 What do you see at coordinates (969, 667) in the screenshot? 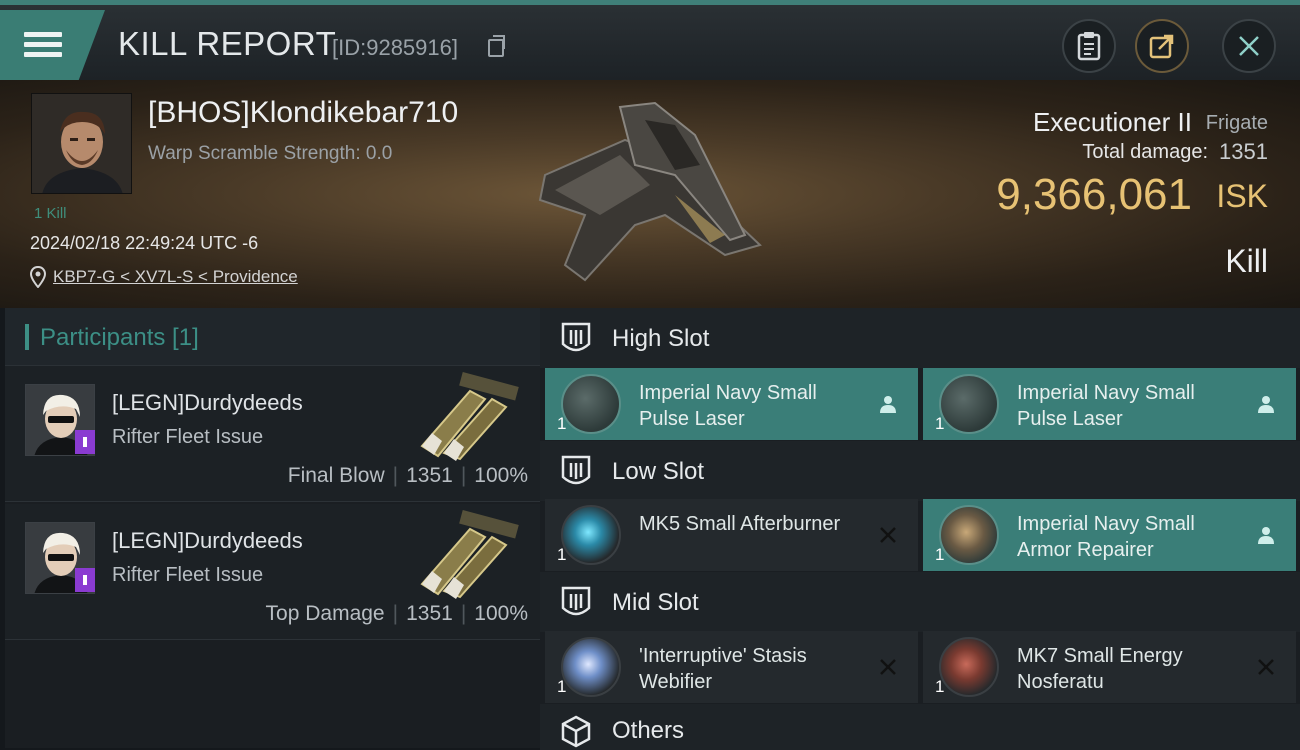
I see `energy-nosferatu-icon` at bounding box center [969, 667].